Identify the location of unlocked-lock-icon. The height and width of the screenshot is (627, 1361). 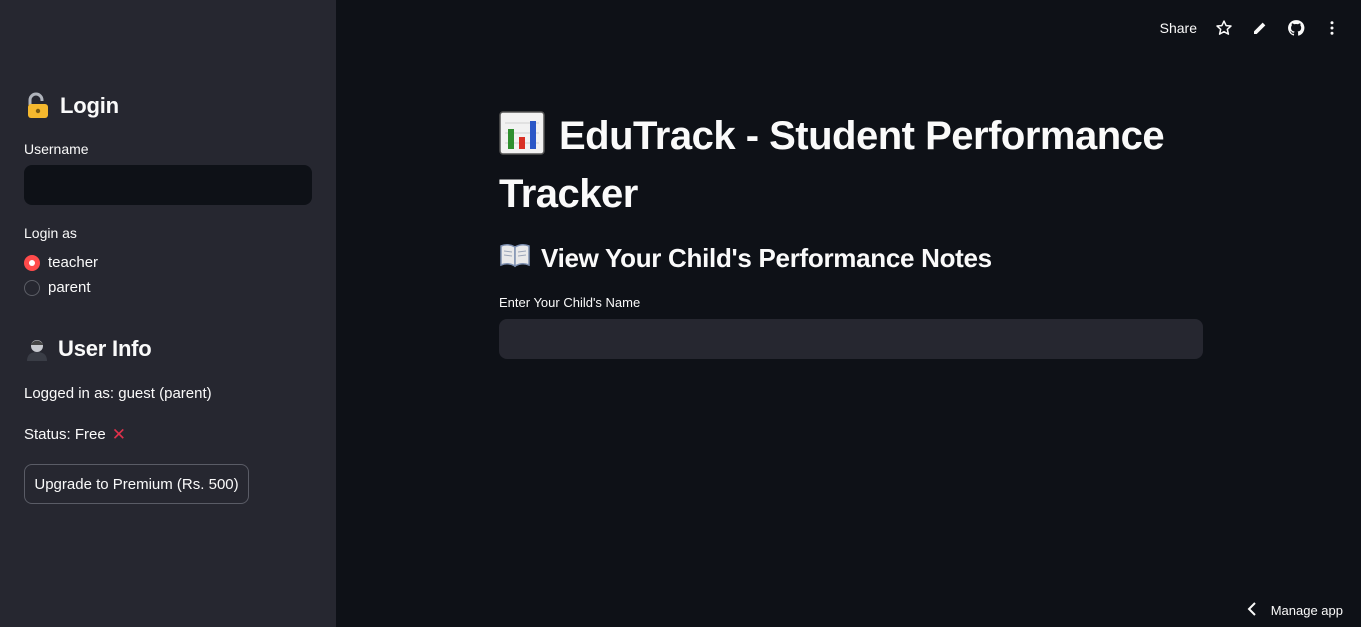
(38, 106).